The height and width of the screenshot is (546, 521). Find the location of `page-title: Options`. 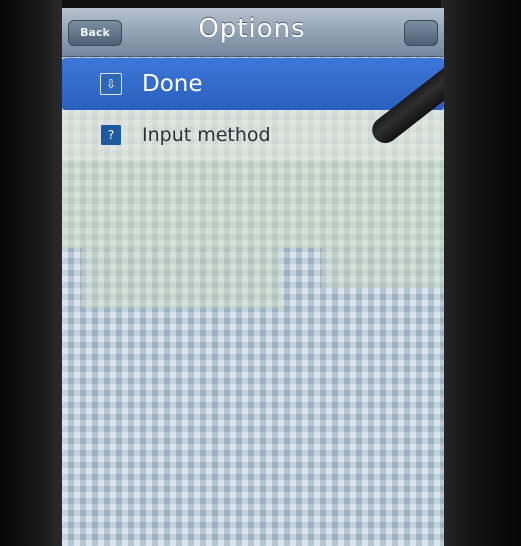

page-title: Options is located at coordinates (252, 29).